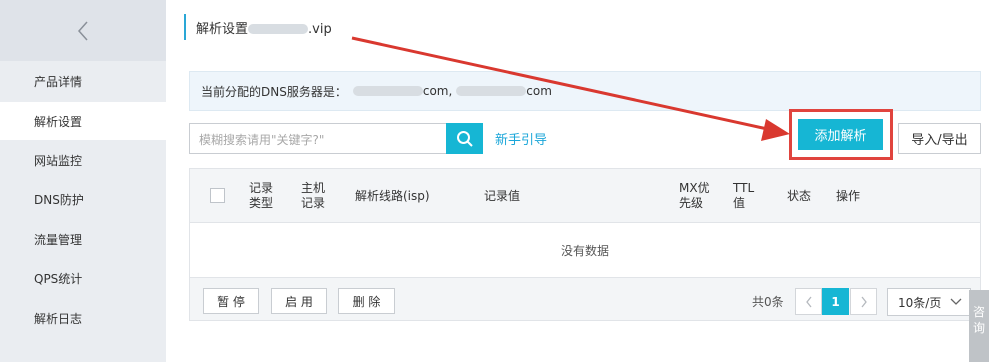 This screenshot has width=989, height=362. I want to click on page-title-suffix: .vip, so click(320, 29).